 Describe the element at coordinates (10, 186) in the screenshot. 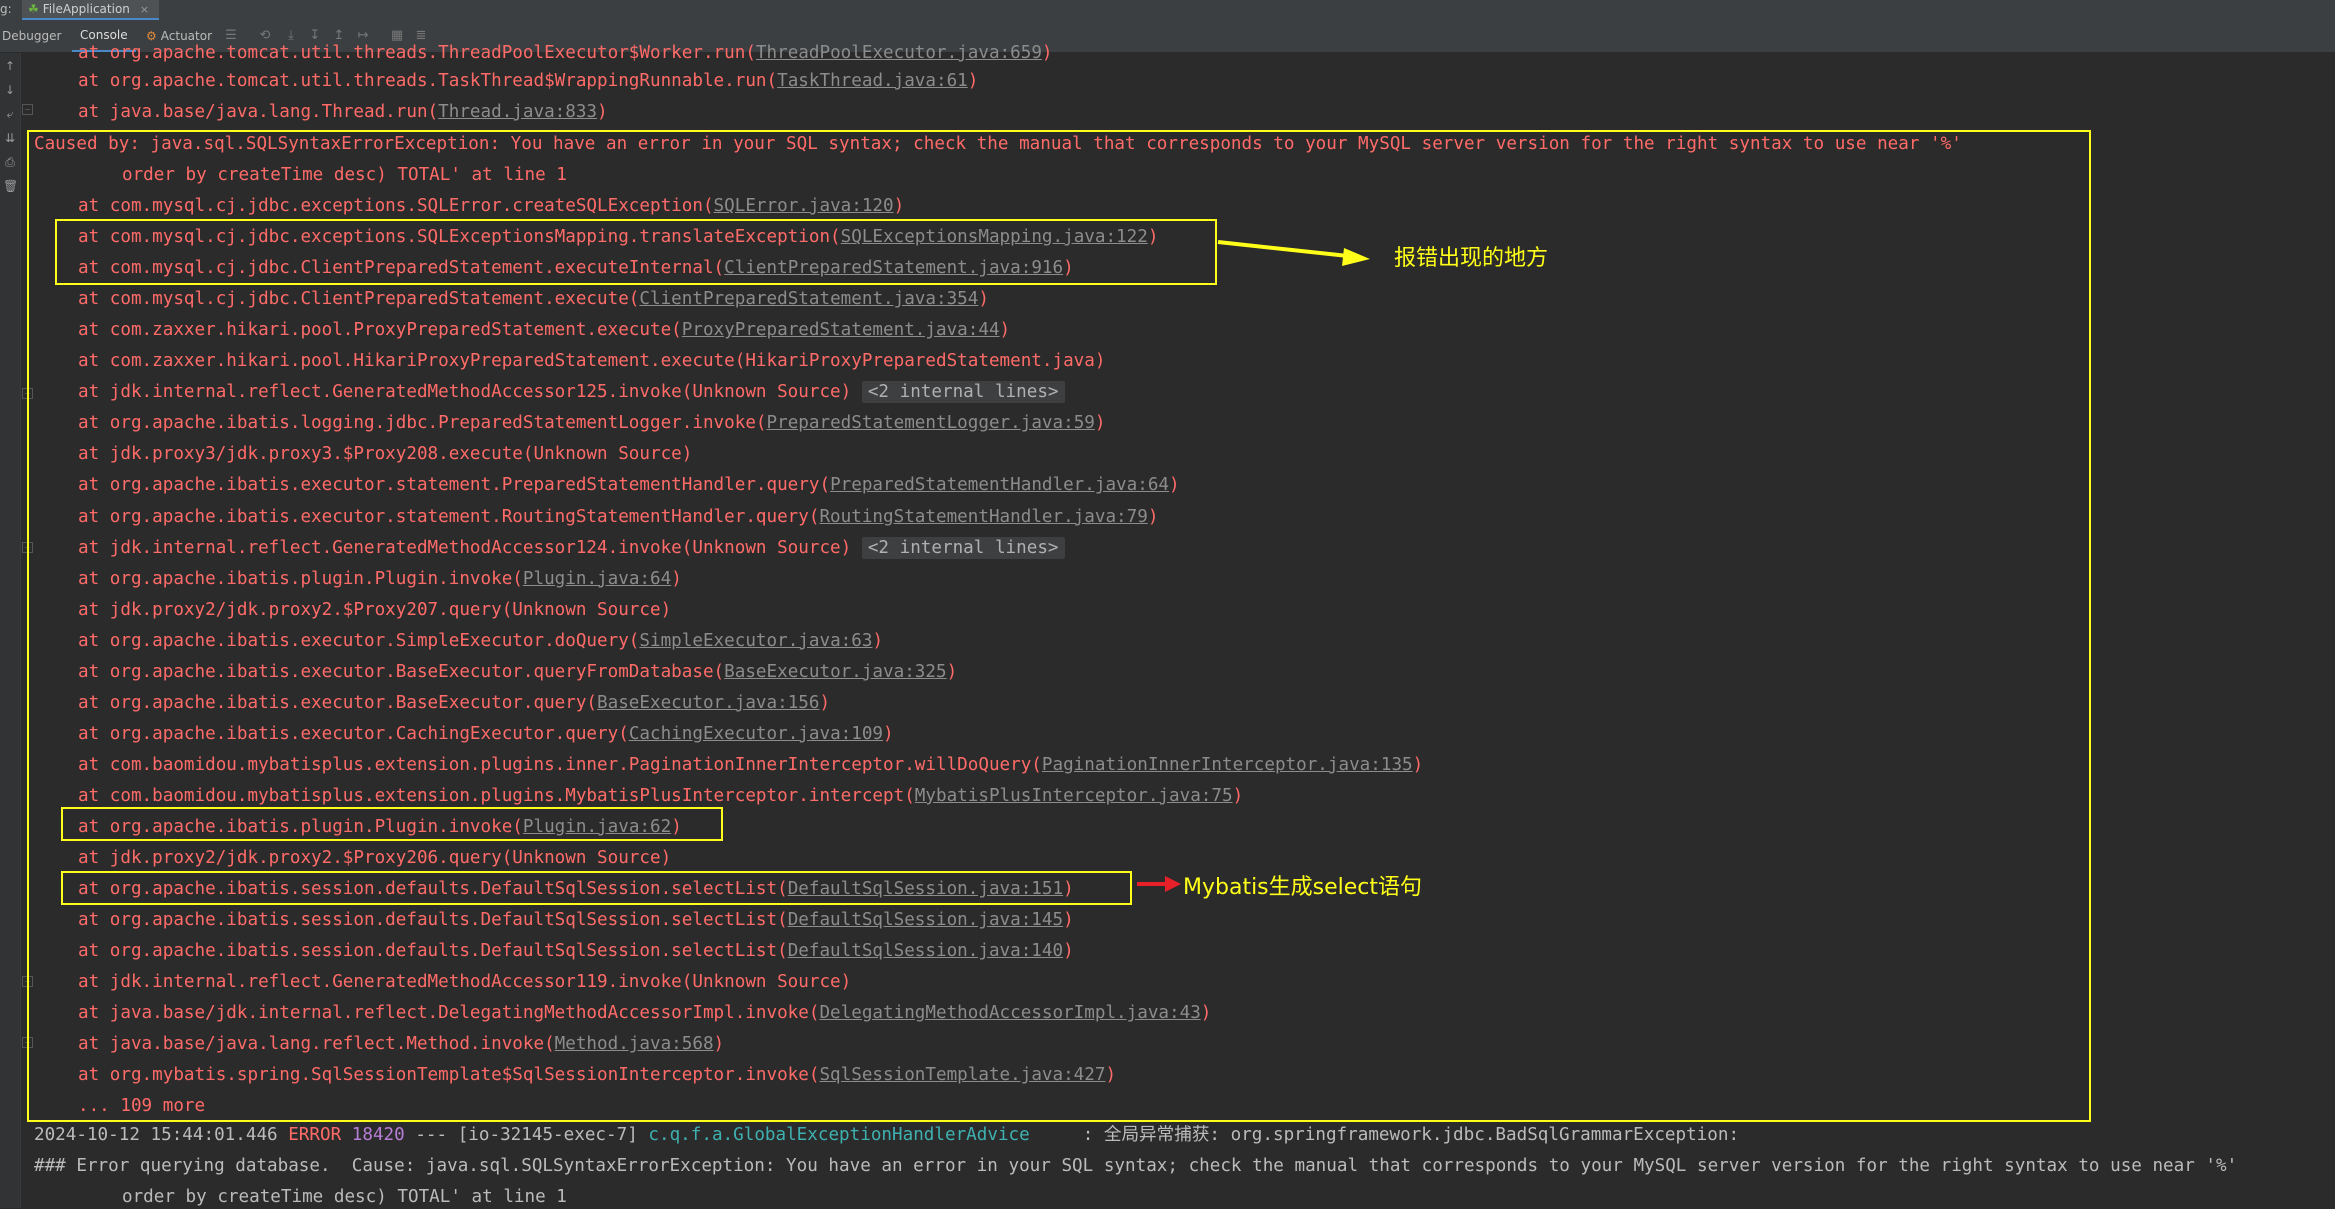

I see `trash-icon: 🗑` at that location.